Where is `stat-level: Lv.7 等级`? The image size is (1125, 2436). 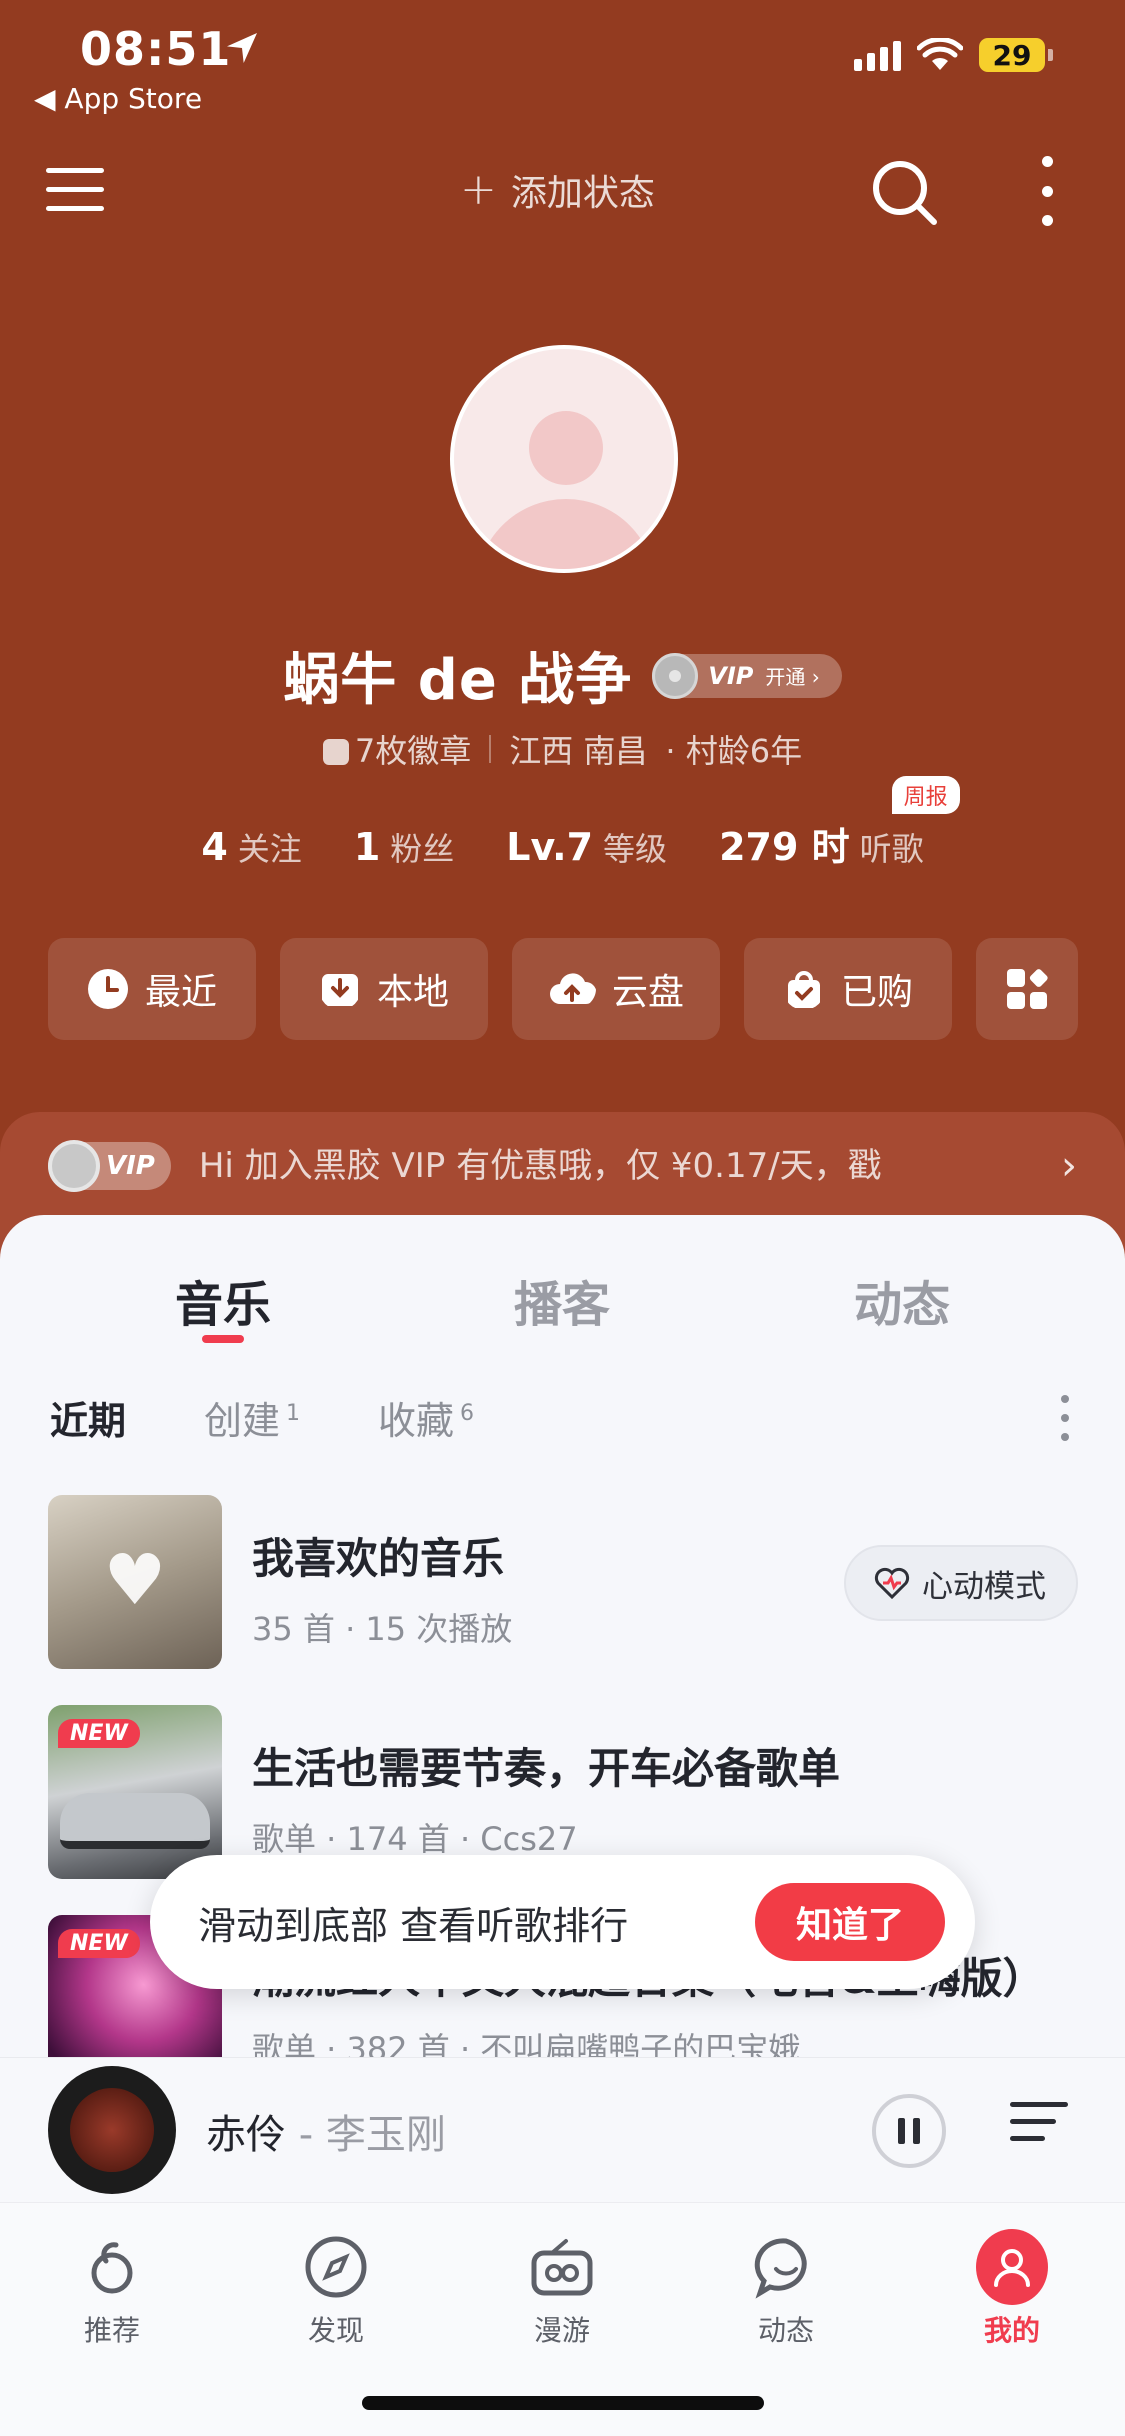
stat-level: Lv.7 等级 is located at coordinates (586, 847).